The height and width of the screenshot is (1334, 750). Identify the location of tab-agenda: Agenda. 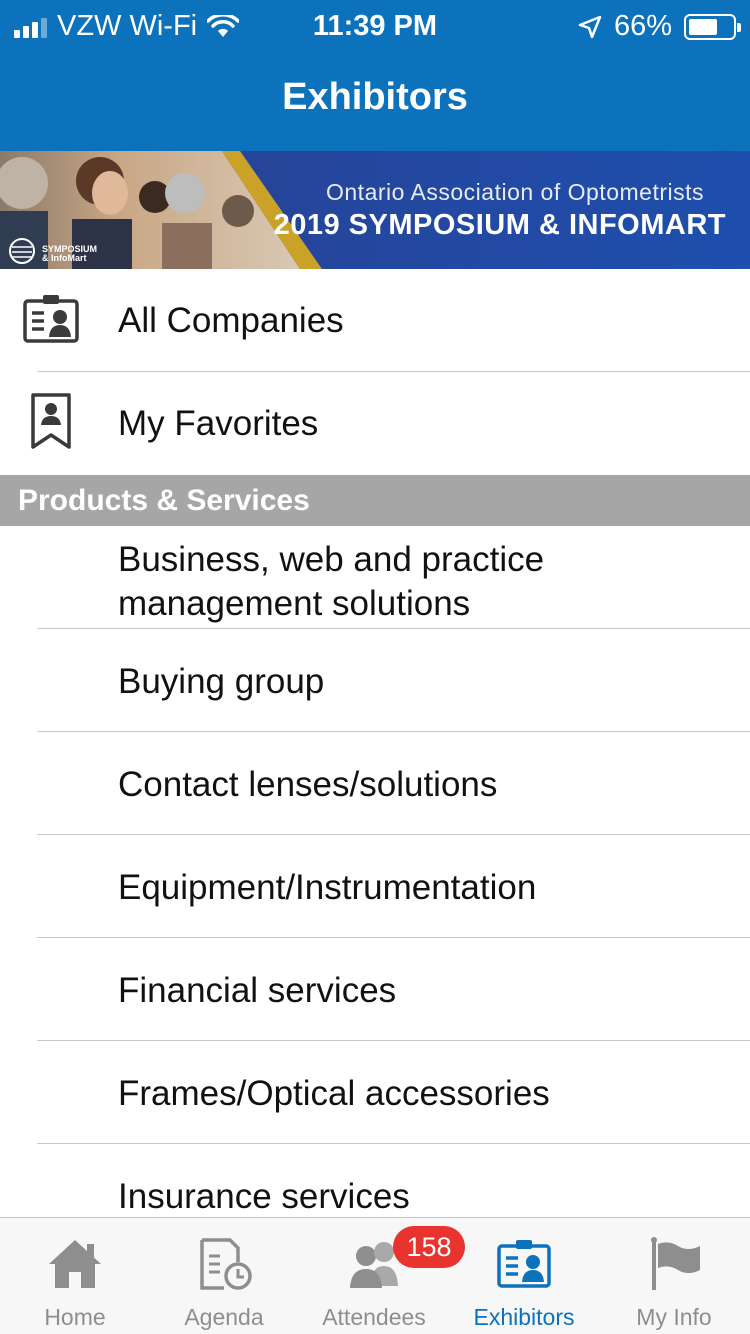
(224, 1276).